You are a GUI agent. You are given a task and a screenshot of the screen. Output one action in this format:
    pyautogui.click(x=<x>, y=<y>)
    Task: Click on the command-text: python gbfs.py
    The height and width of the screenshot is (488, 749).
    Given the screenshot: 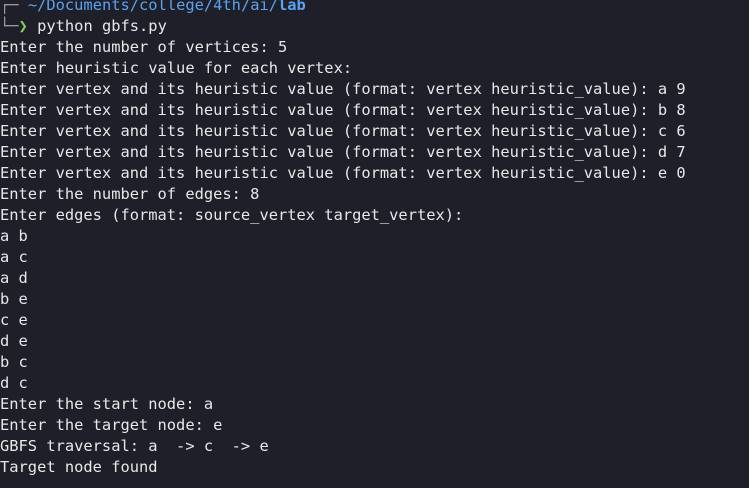 What is the action you would take?
    pyautogui.click(x=102, y=26)
    